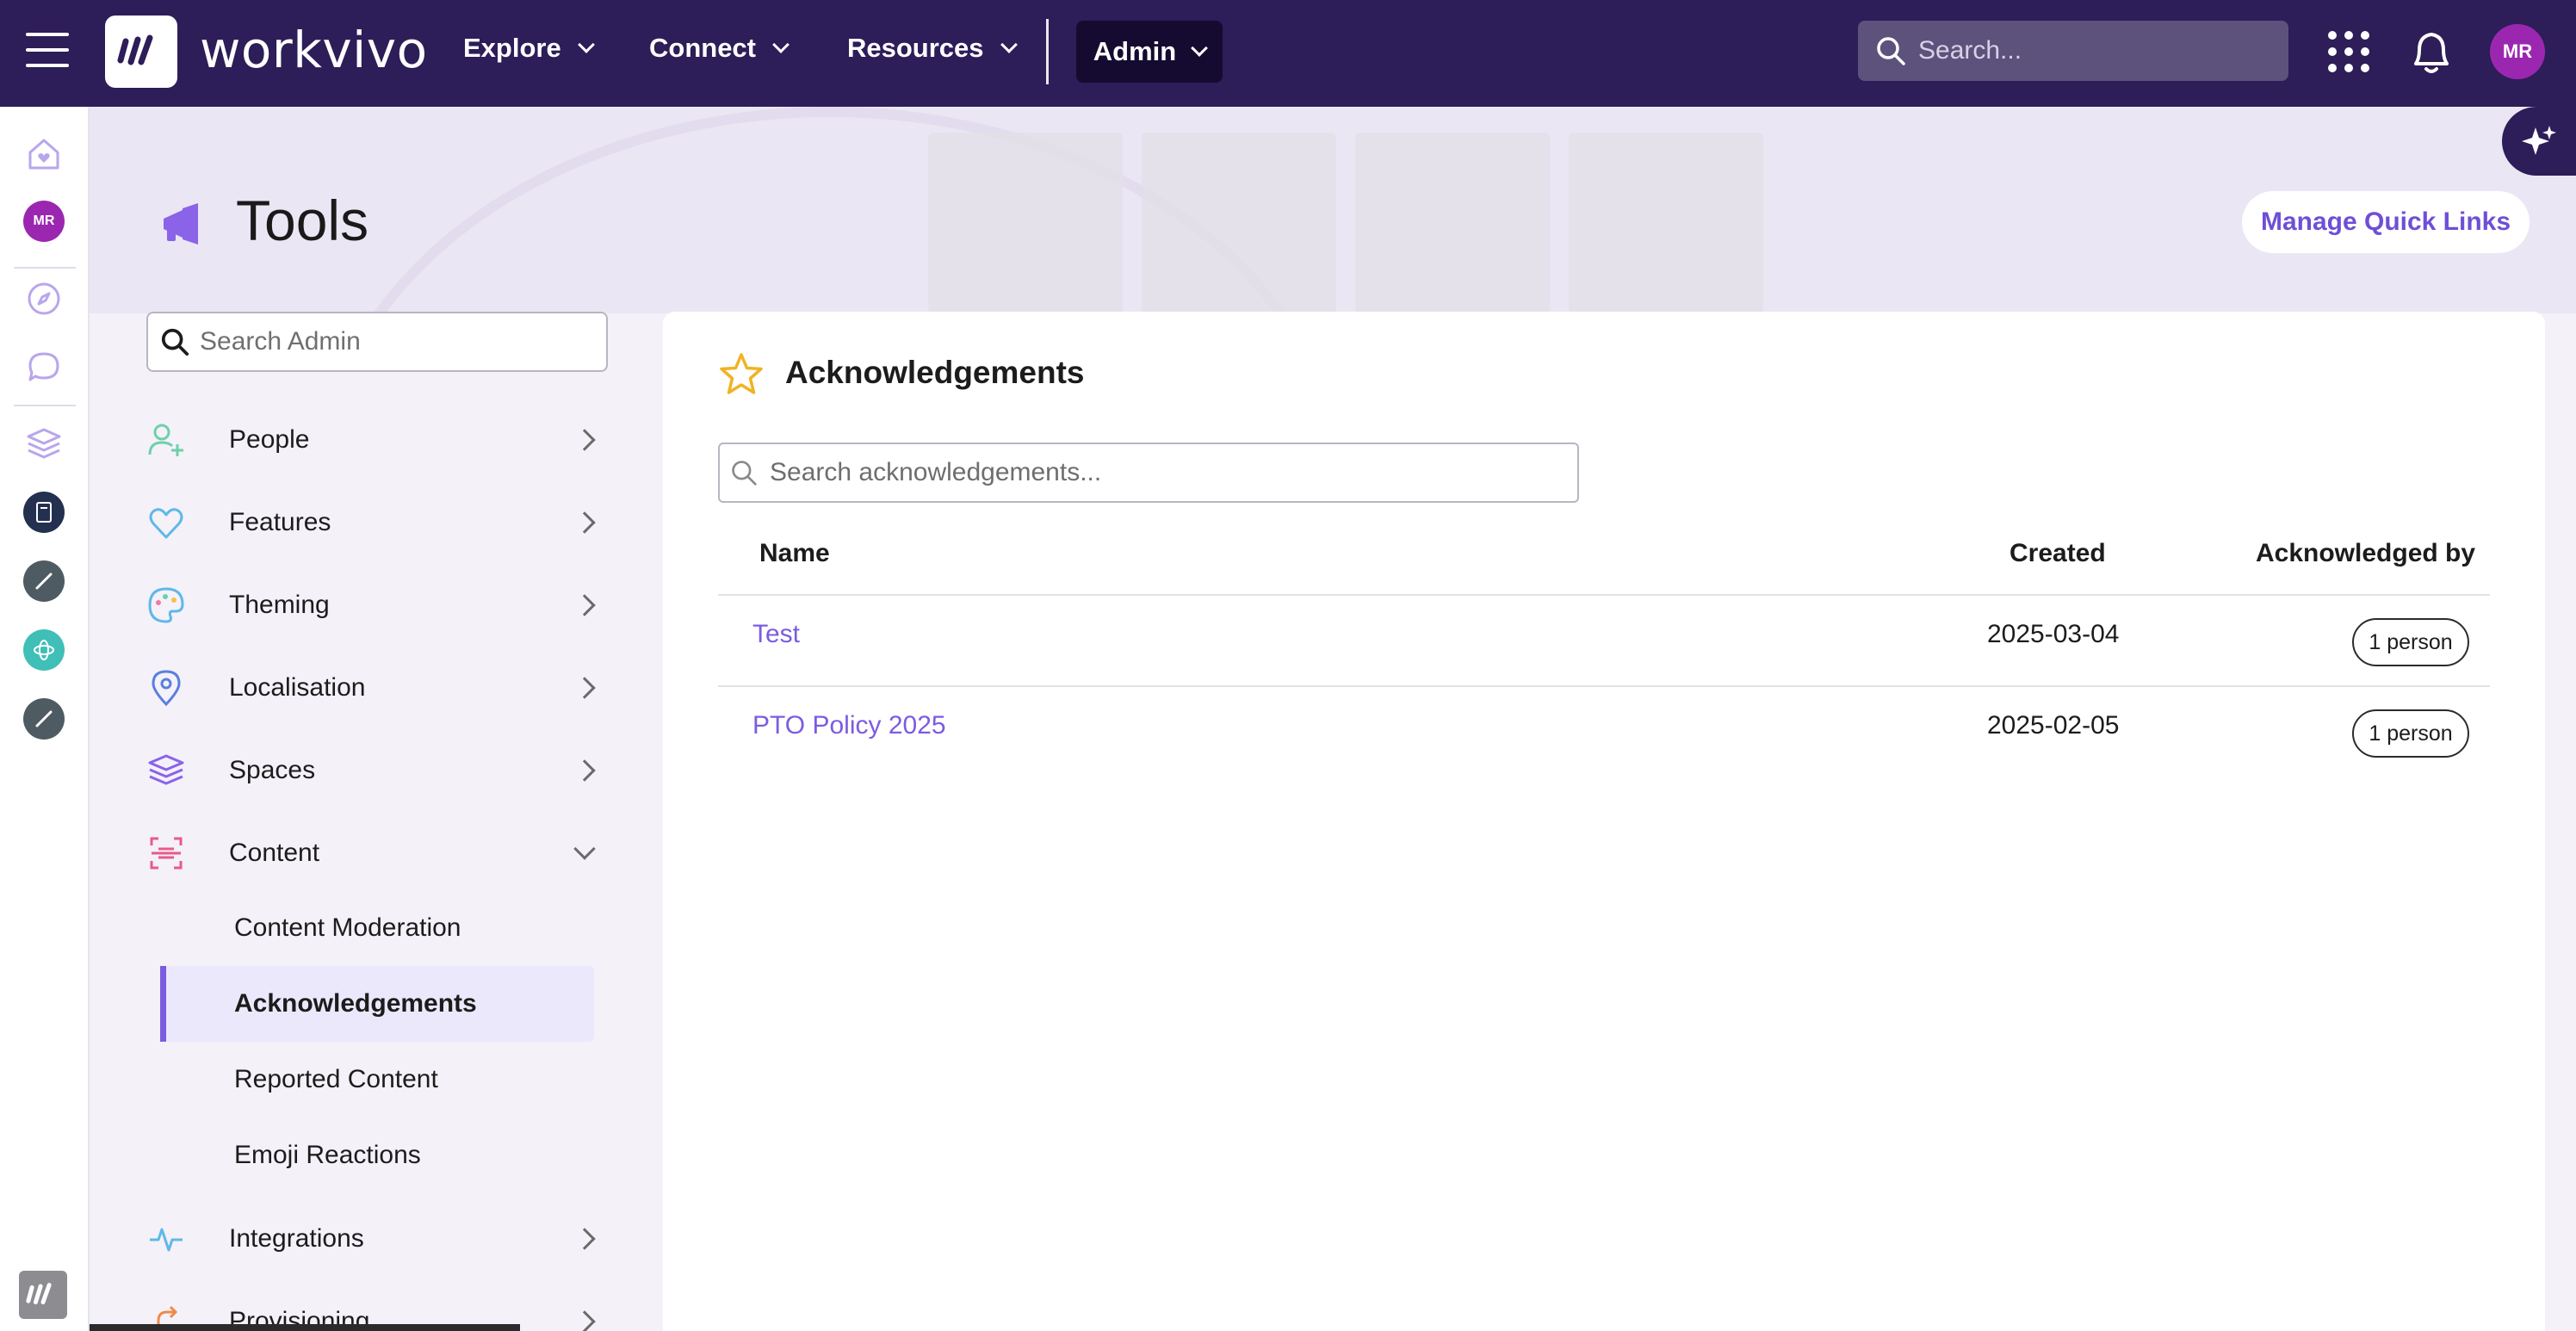 This screenshot has width=2576, height=1331. I want to click on nav-resources: Resources, so click(932, 48).